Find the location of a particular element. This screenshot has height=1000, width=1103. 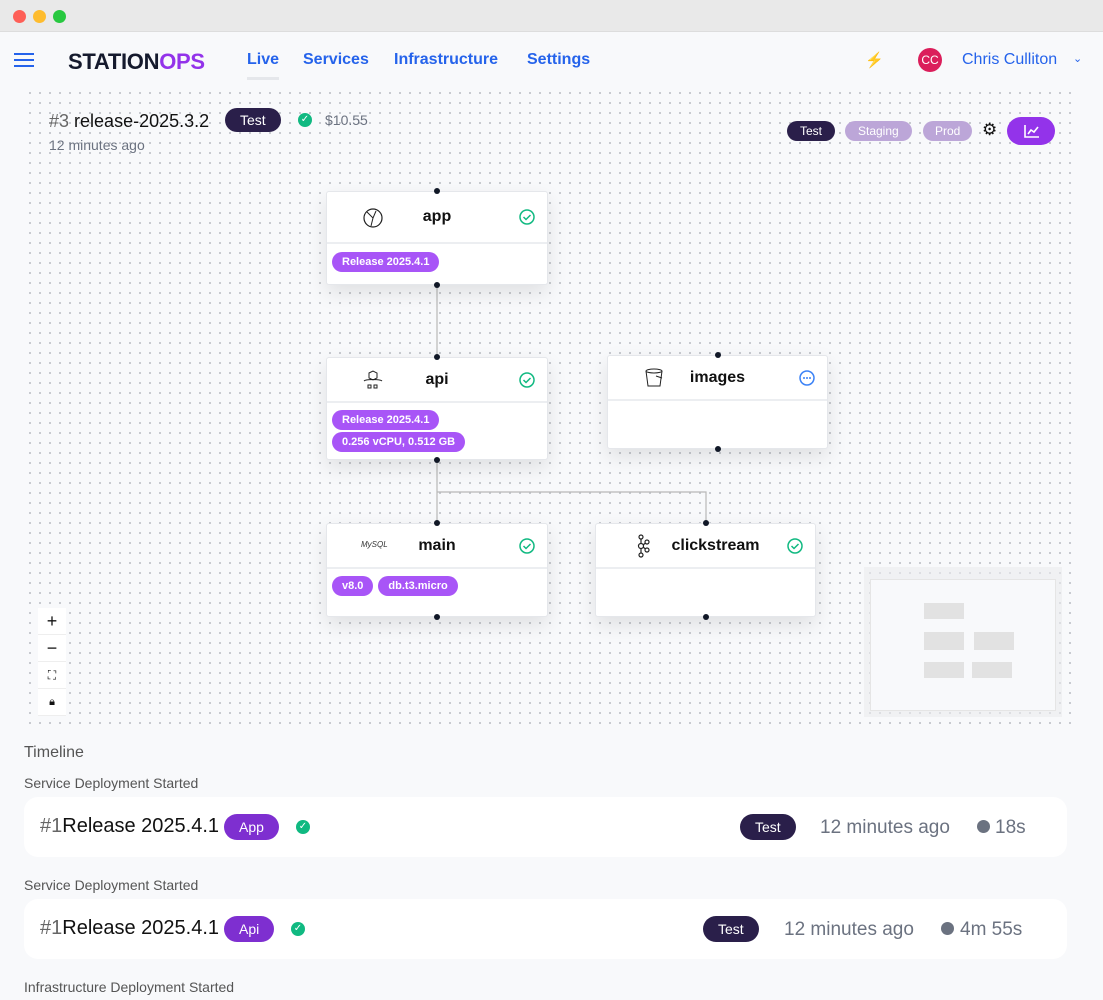

service-badge: App is located at coordinates (251, 827).